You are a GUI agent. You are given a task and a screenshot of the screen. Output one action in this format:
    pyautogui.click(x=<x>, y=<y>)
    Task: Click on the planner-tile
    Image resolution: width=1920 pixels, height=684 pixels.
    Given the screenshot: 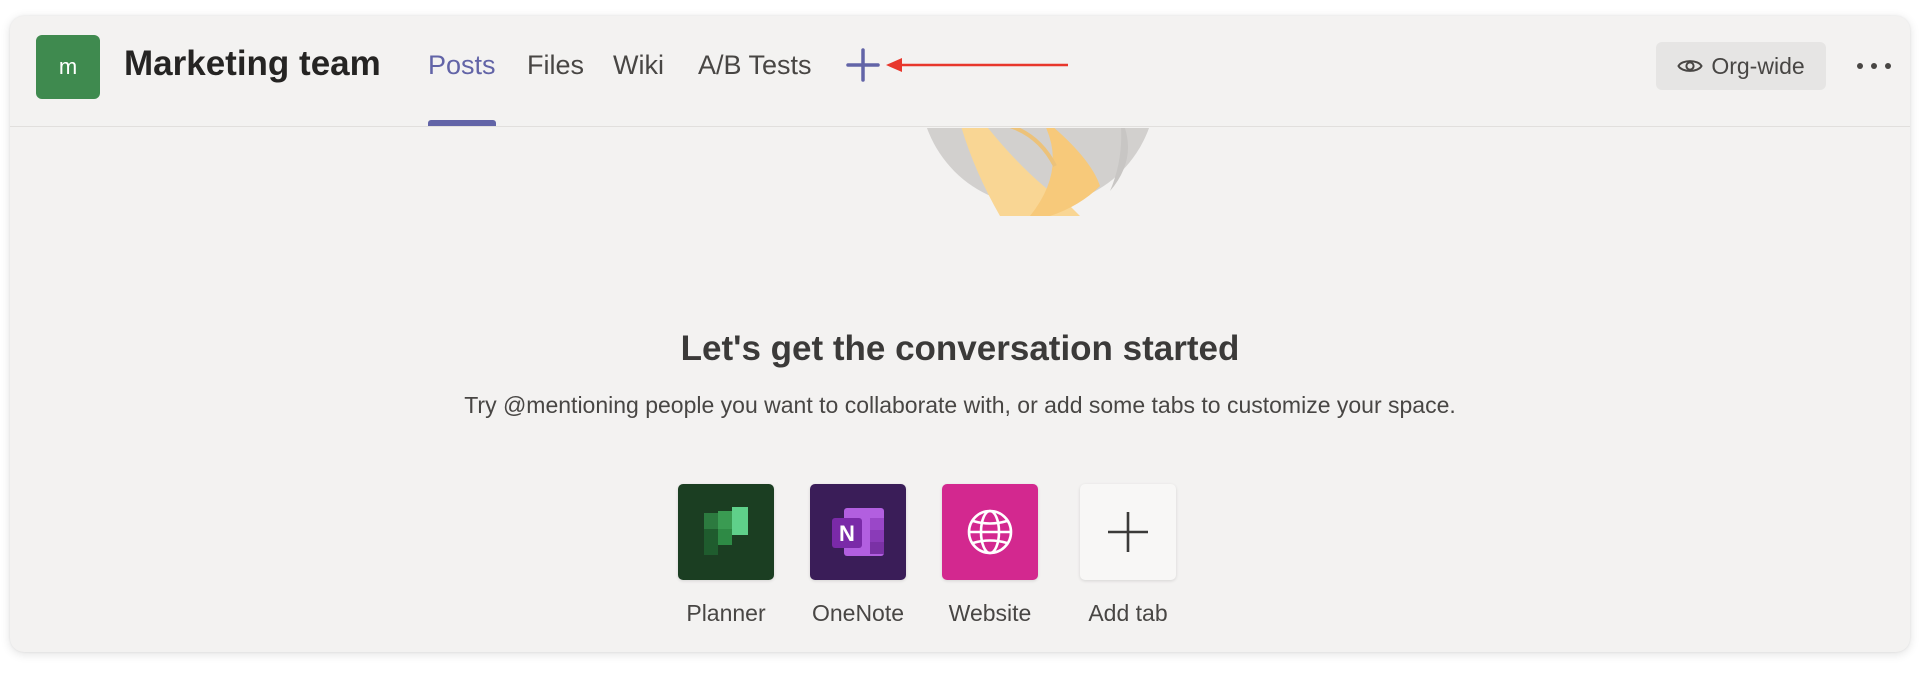 What is the action you would take?
    pyautogui.click(x=726, y=532)
    